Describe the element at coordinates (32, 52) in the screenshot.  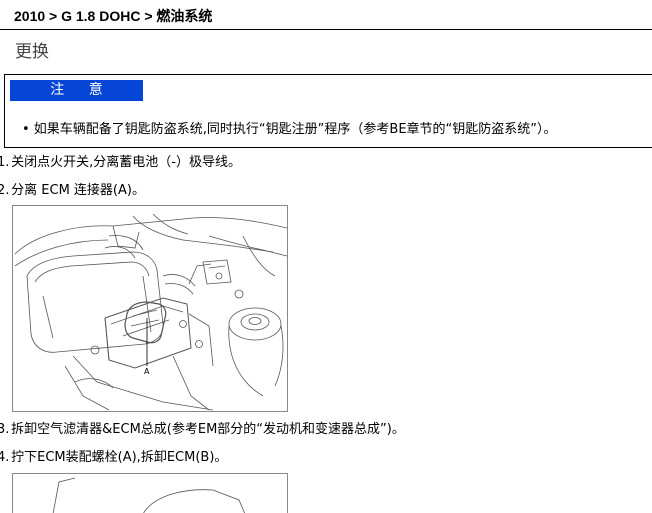
I see `section-title: 更换` at that location.